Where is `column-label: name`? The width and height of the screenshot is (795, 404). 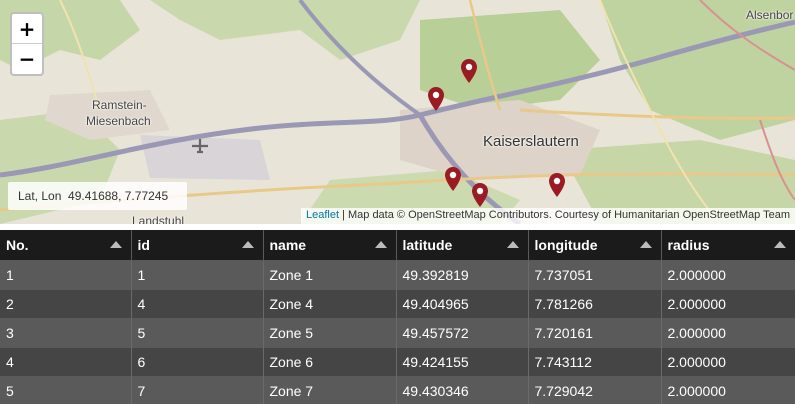 column-label: name is located at coordinates (288, 244).